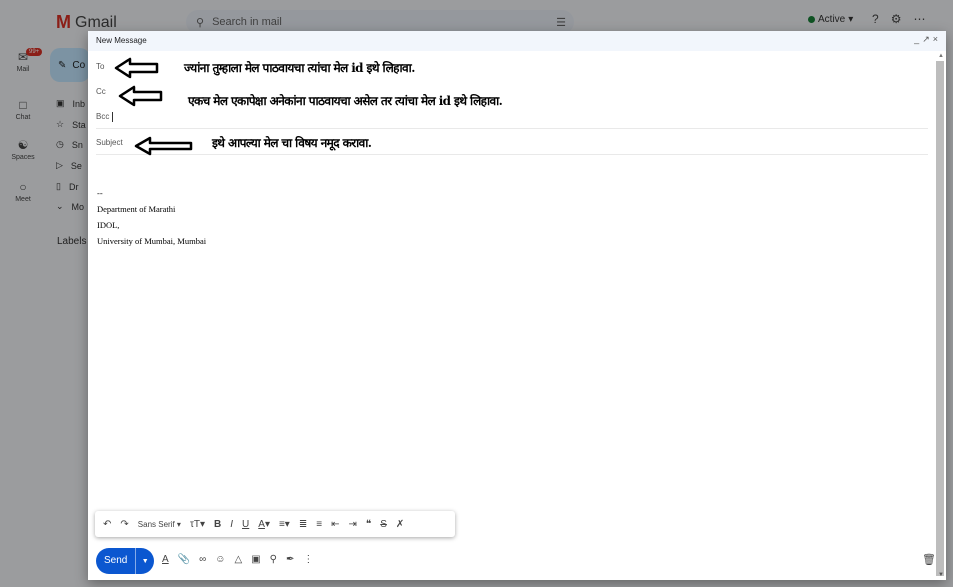  I want to click on redo-icon: ↷, so click(124, 524).